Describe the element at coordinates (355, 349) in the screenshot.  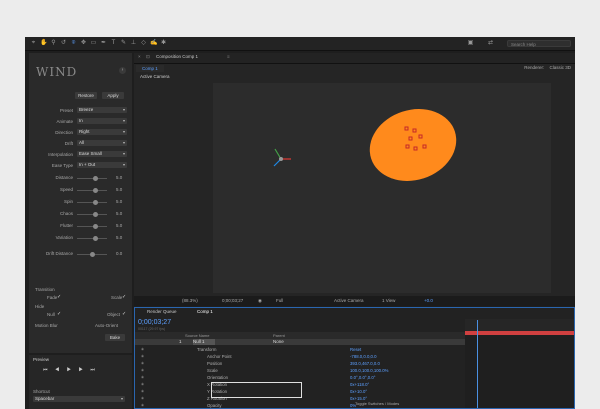
I see `property-value: Reset` at that location.